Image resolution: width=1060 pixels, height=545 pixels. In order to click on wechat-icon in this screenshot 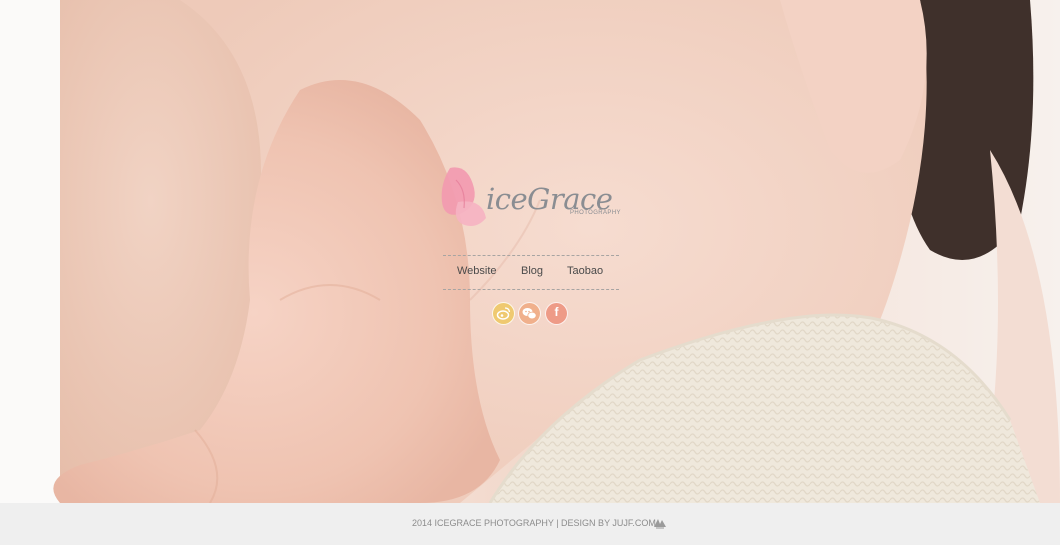, I will do `click(529, 314)`.